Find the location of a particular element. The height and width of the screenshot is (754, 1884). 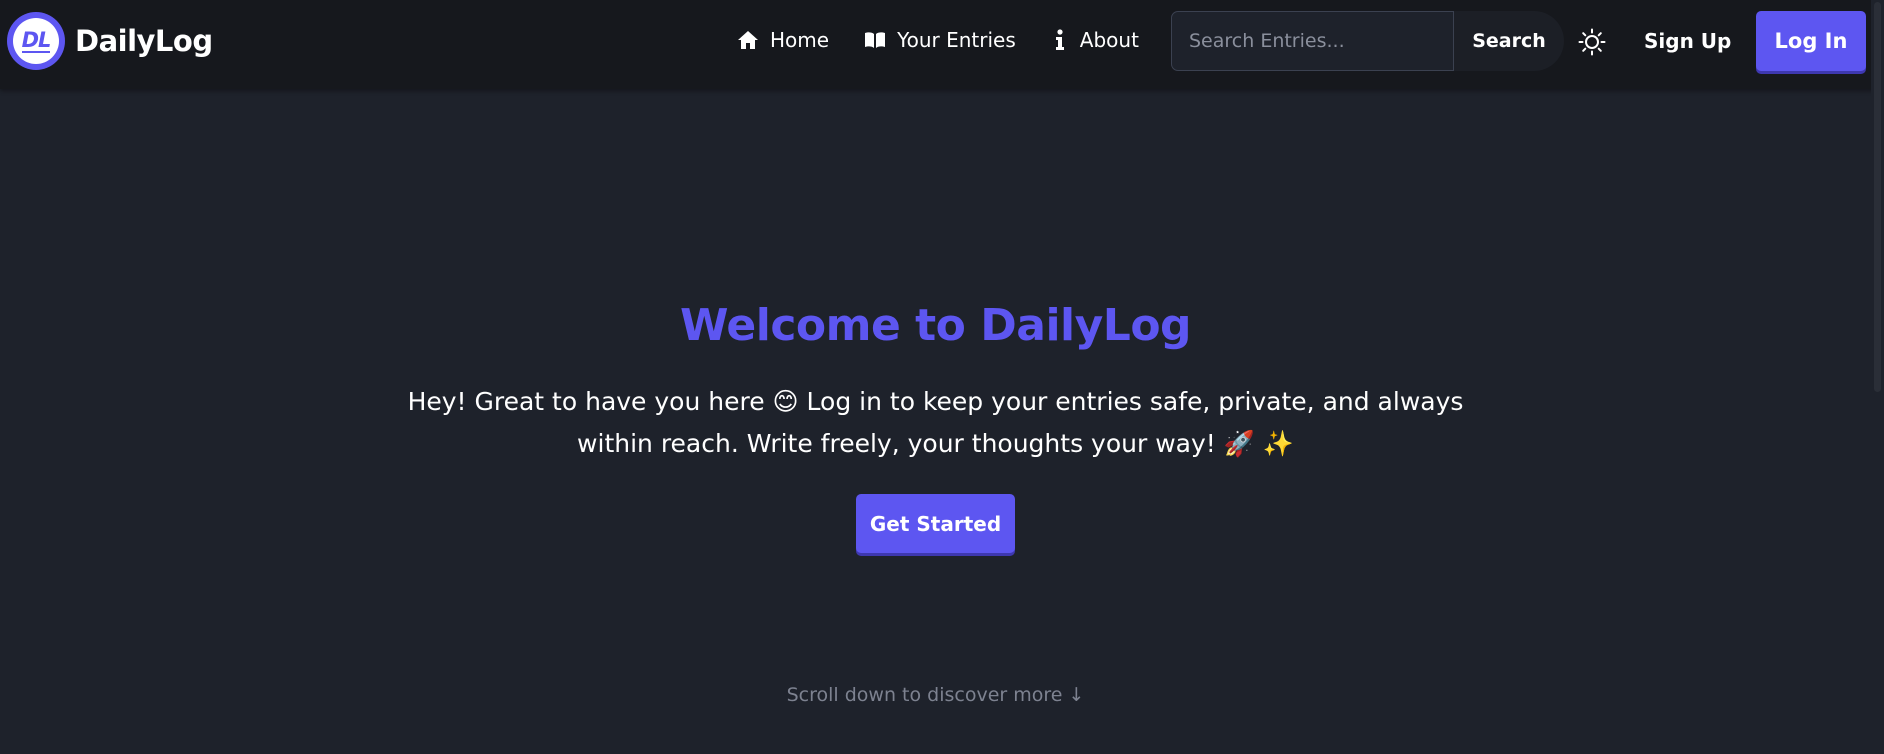

search-group: Search is located at coordinates (1367, 41).